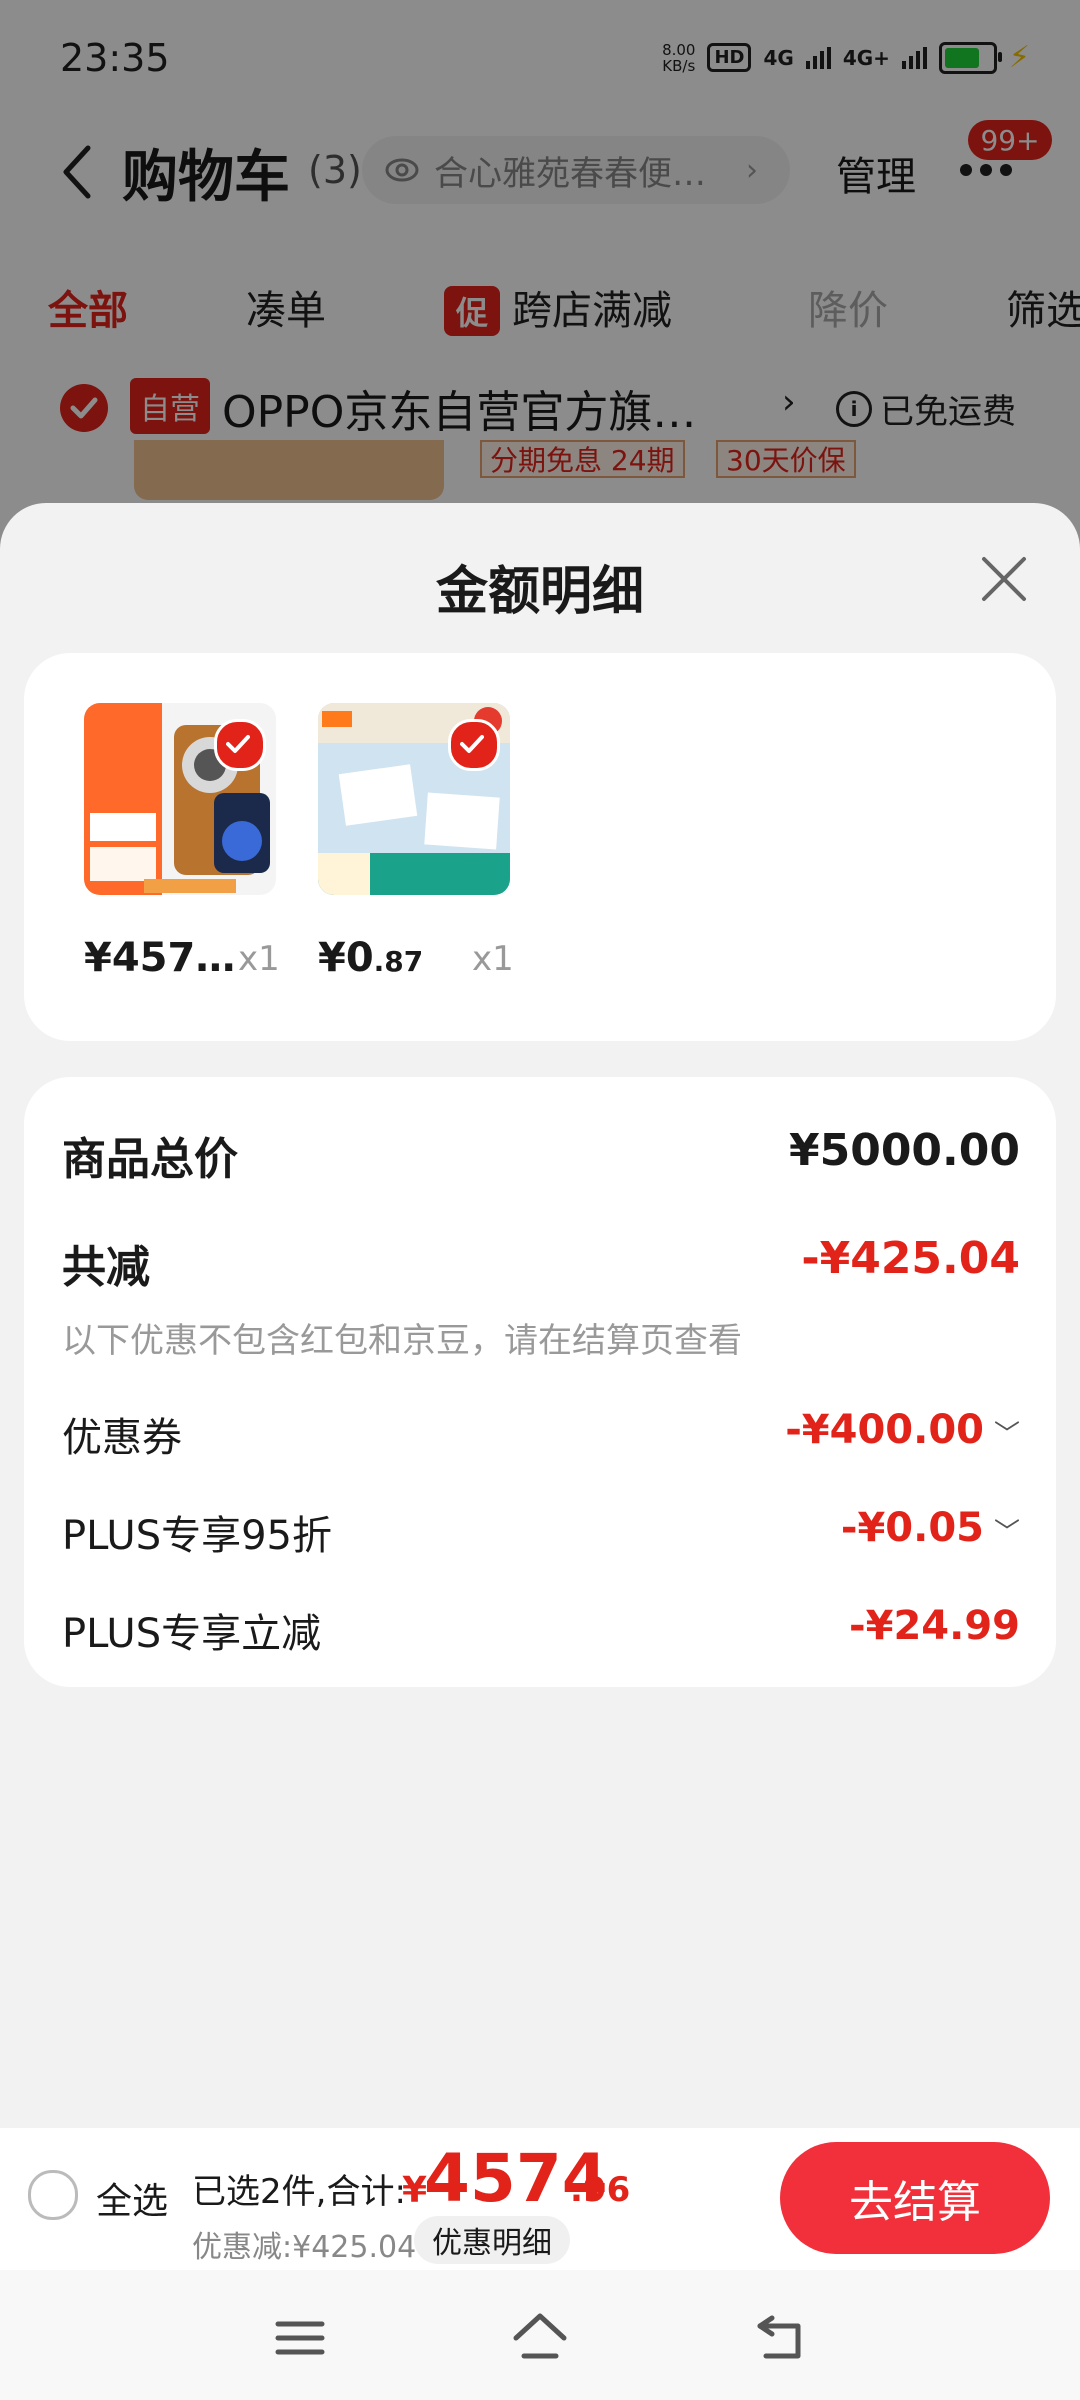 Image resolution: width=1080 pixels, height=2400 pixels. I want to click on goods-total-label: 商品总价, so click(150, 1159).